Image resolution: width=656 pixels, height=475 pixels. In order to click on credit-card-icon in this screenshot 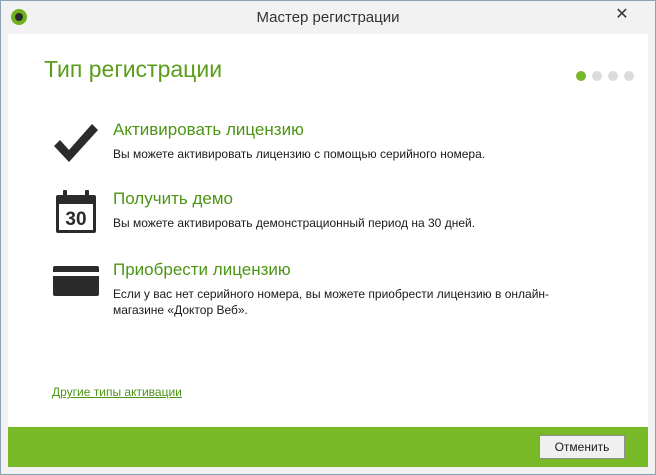, I will do `click(76, 284)`.